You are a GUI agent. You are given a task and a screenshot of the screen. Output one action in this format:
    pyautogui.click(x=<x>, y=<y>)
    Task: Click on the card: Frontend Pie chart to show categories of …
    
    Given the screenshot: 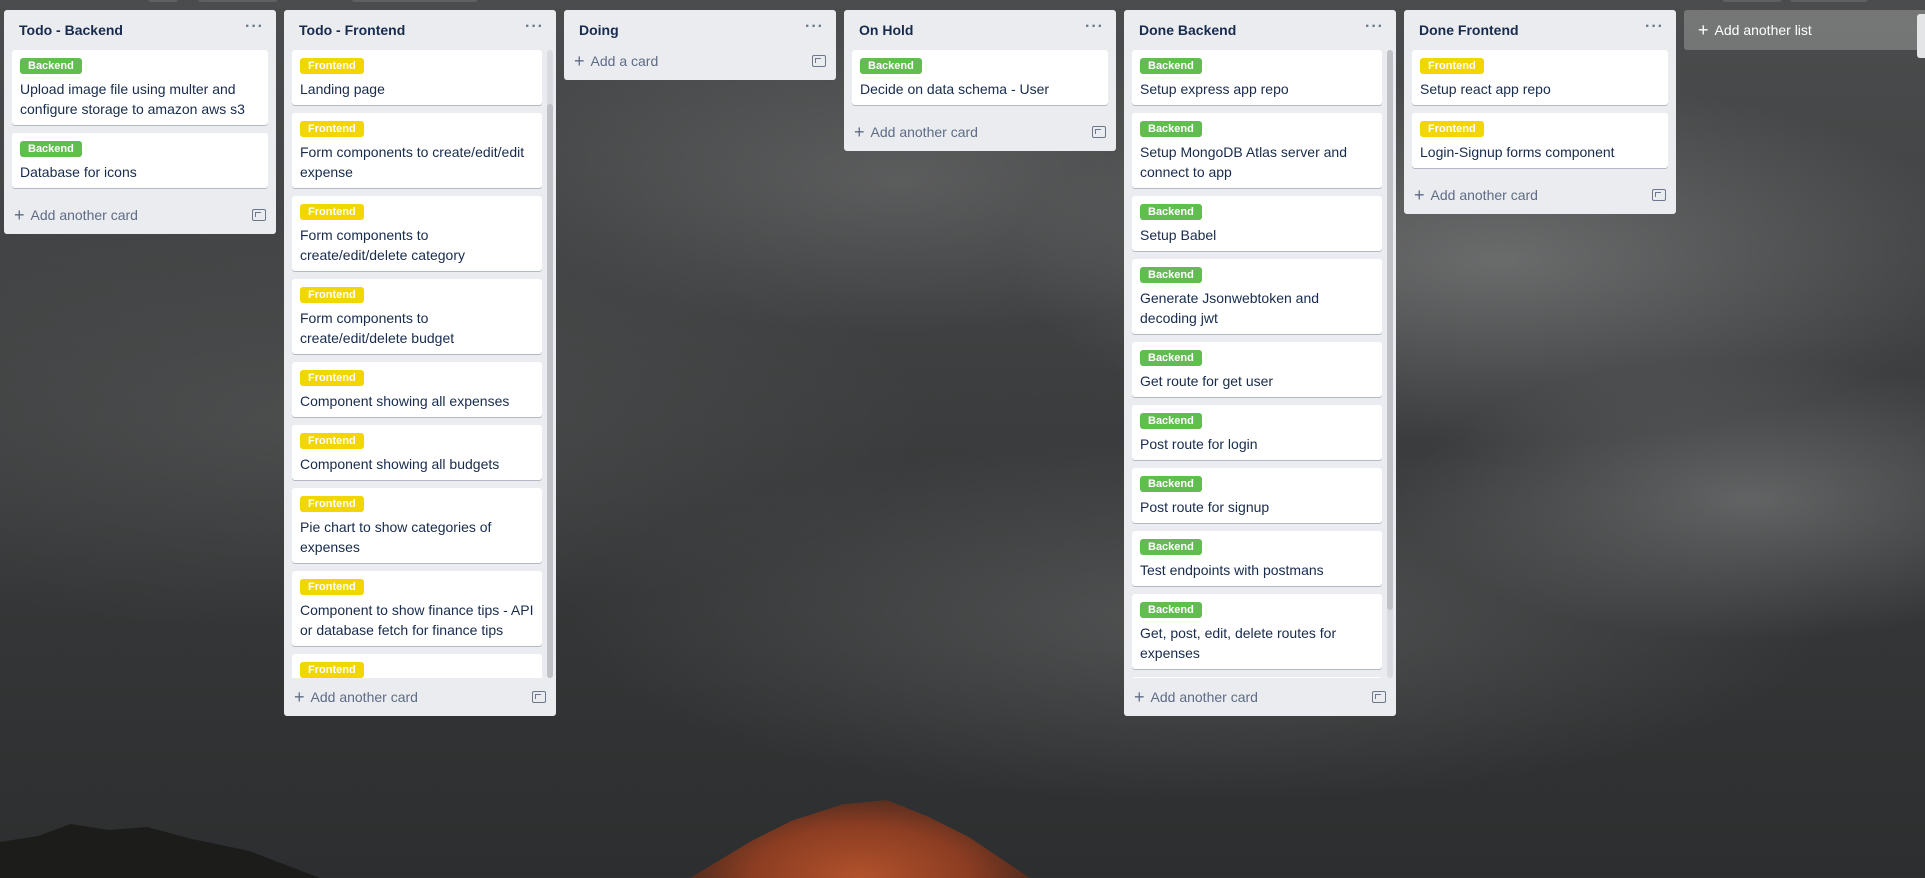 What is the action you would take?
    pyautogui.click(x=417, y=525)
    